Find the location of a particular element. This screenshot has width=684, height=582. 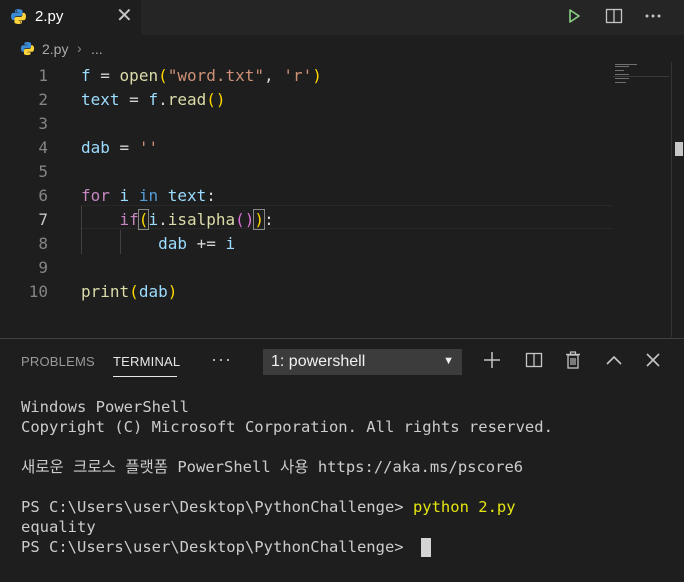

breadcrumb-filename: 2.py is located at coordinates (55, 49).